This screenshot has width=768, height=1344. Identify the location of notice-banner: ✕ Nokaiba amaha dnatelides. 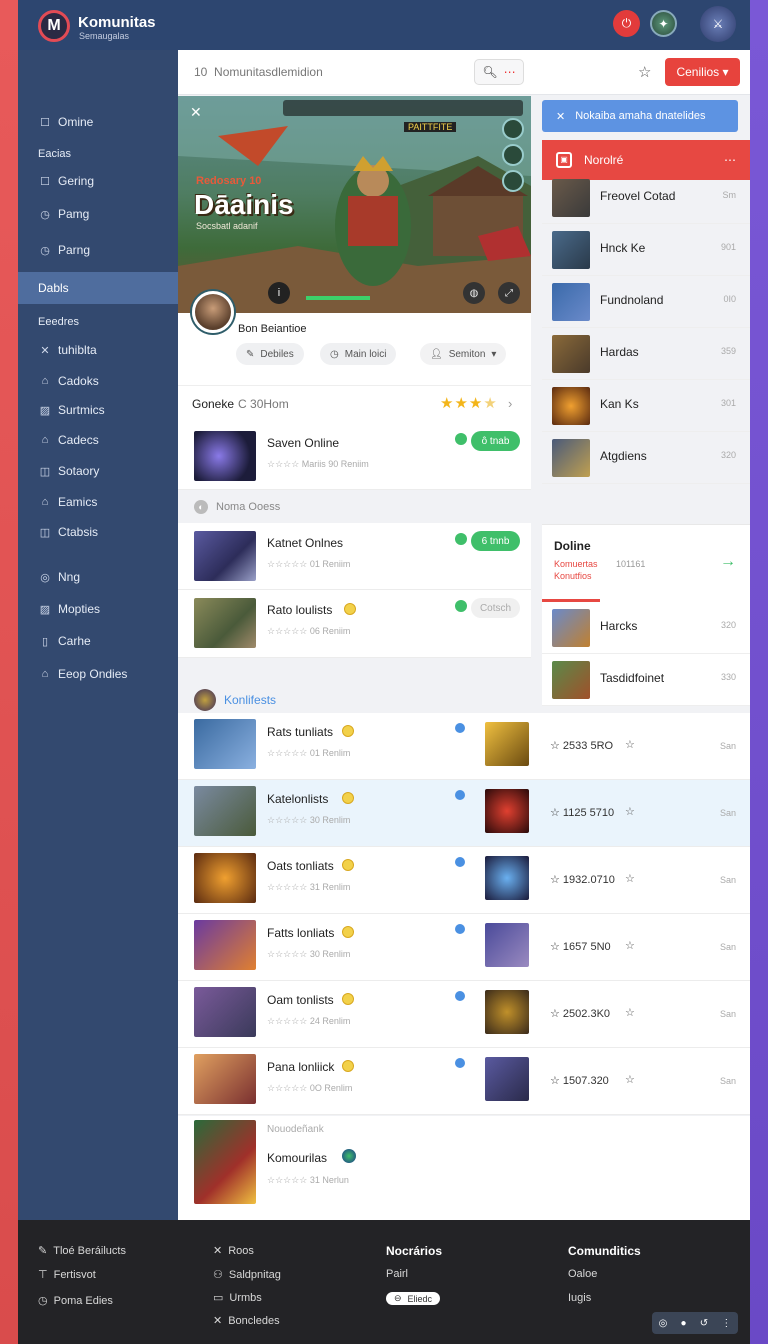
(640, 116).